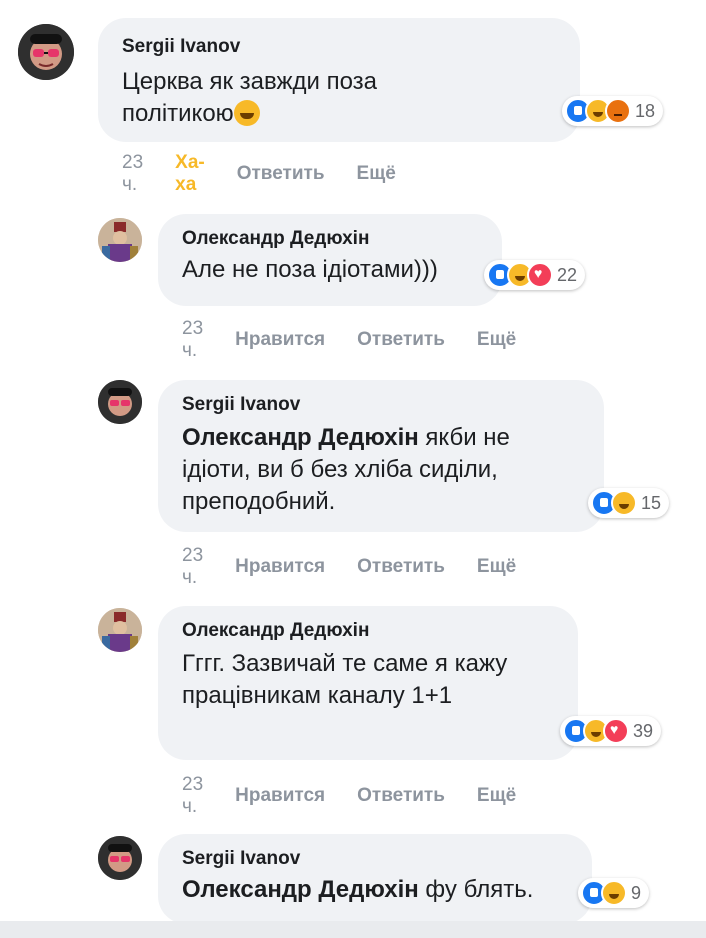 The image size is (706, 938). I want to click on angry-reaction-icon, so click(618, 111).